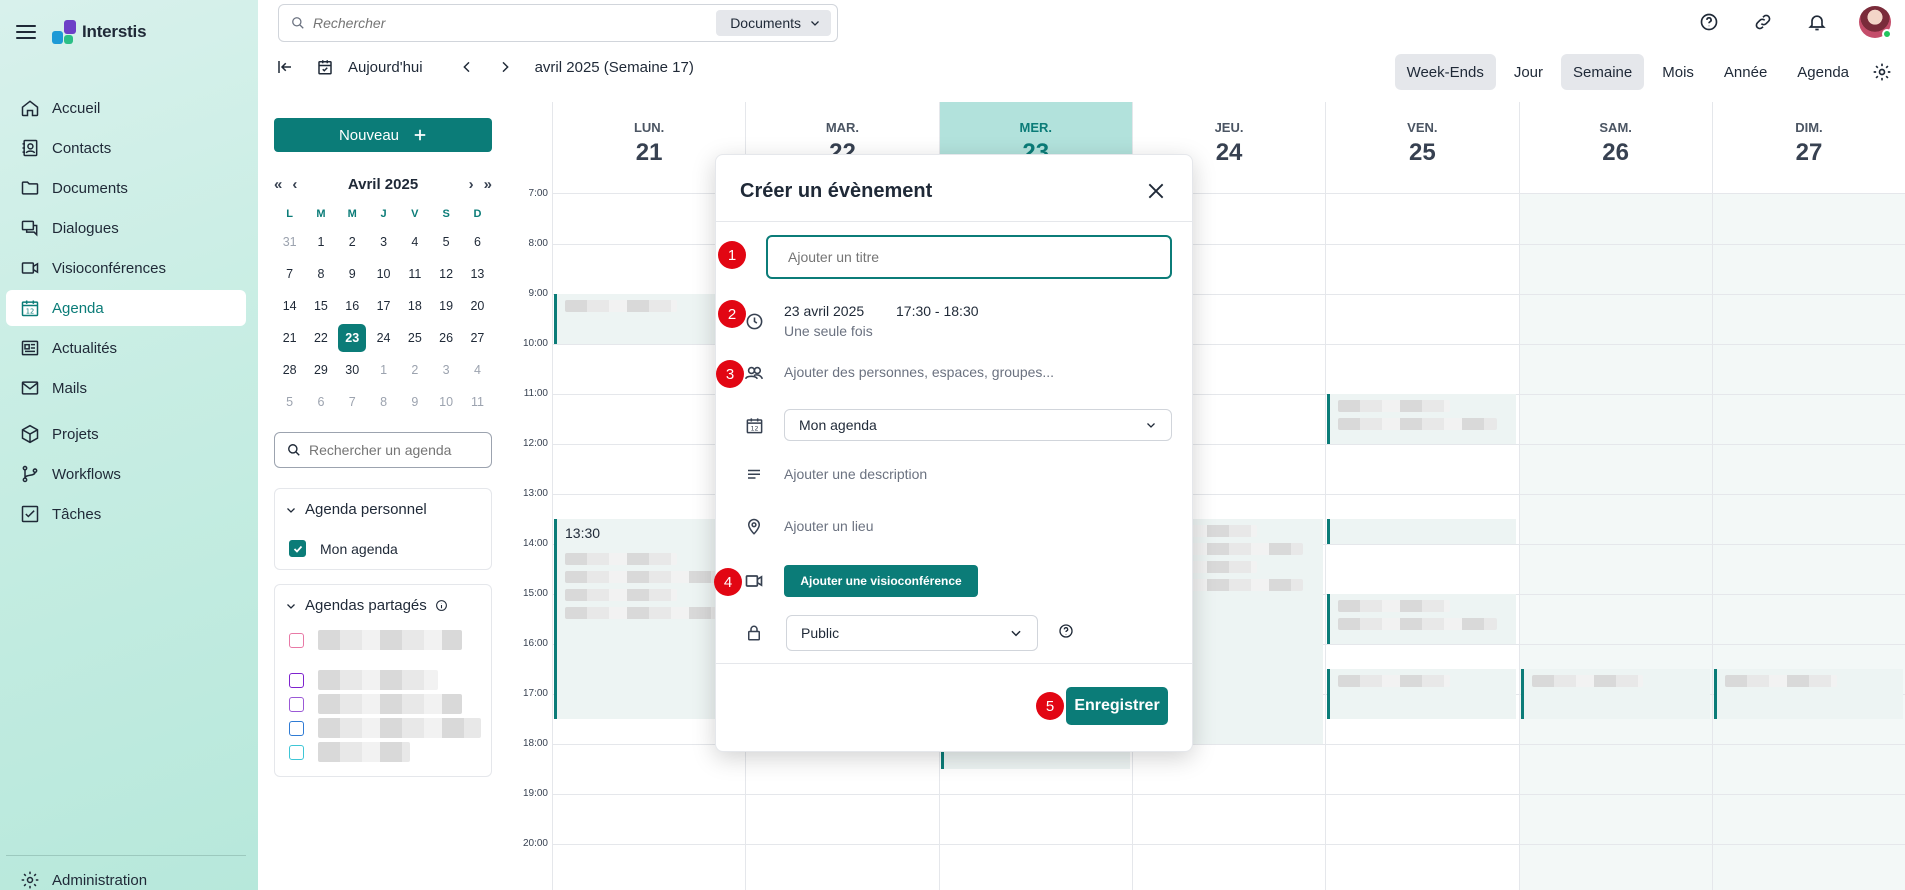  I want to click on nav-item-administration: Administration, so click(126, 876).